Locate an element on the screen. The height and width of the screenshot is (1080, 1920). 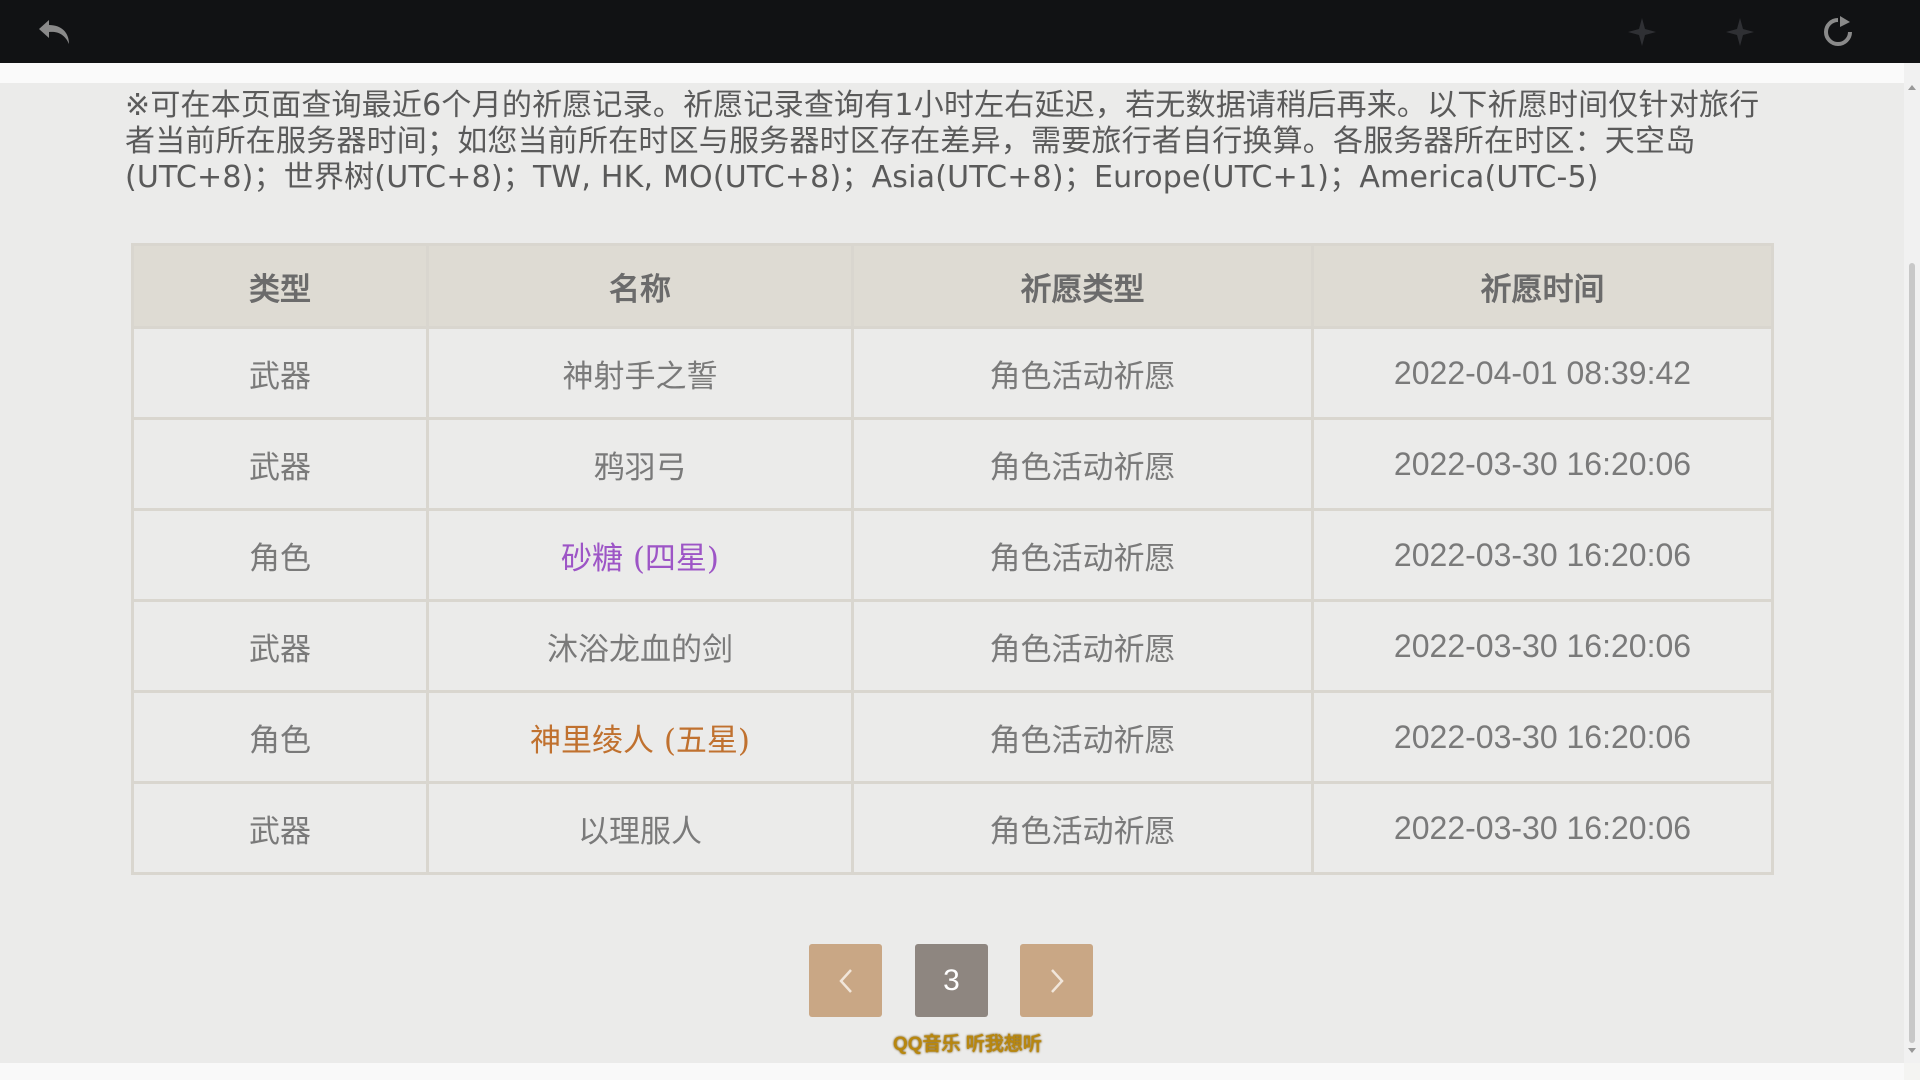
table-row: 武器 沐浴龙血的剑 角色活动祈愿 2022-03-30 16:20:06 is located at coordinates (952, 646).